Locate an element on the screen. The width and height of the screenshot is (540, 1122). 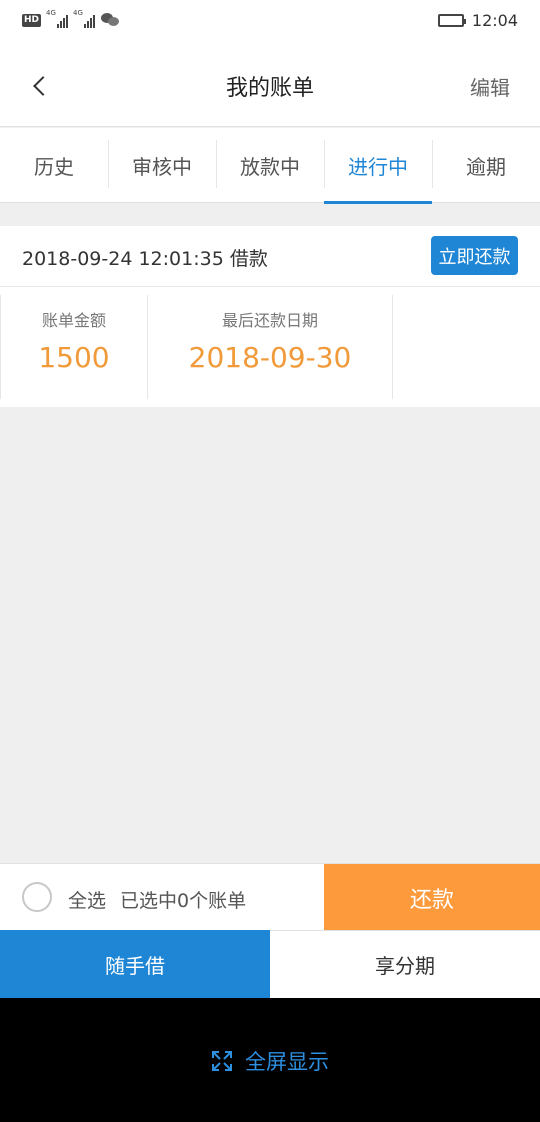
tab-in-progress: 进行中 is located at coordinates (378, 166).